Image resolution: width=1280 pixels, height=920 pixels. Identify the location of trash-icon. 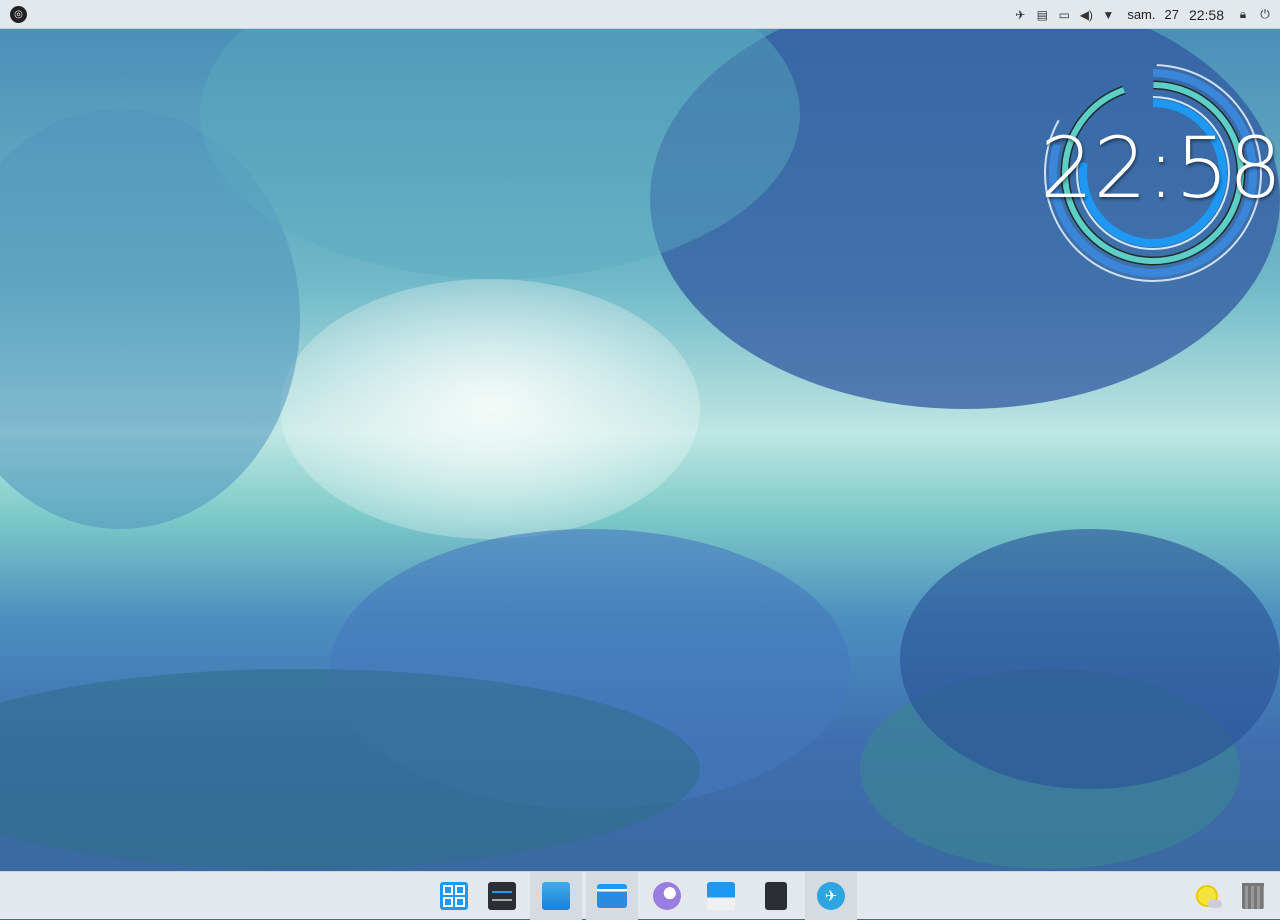
(1253, 896).